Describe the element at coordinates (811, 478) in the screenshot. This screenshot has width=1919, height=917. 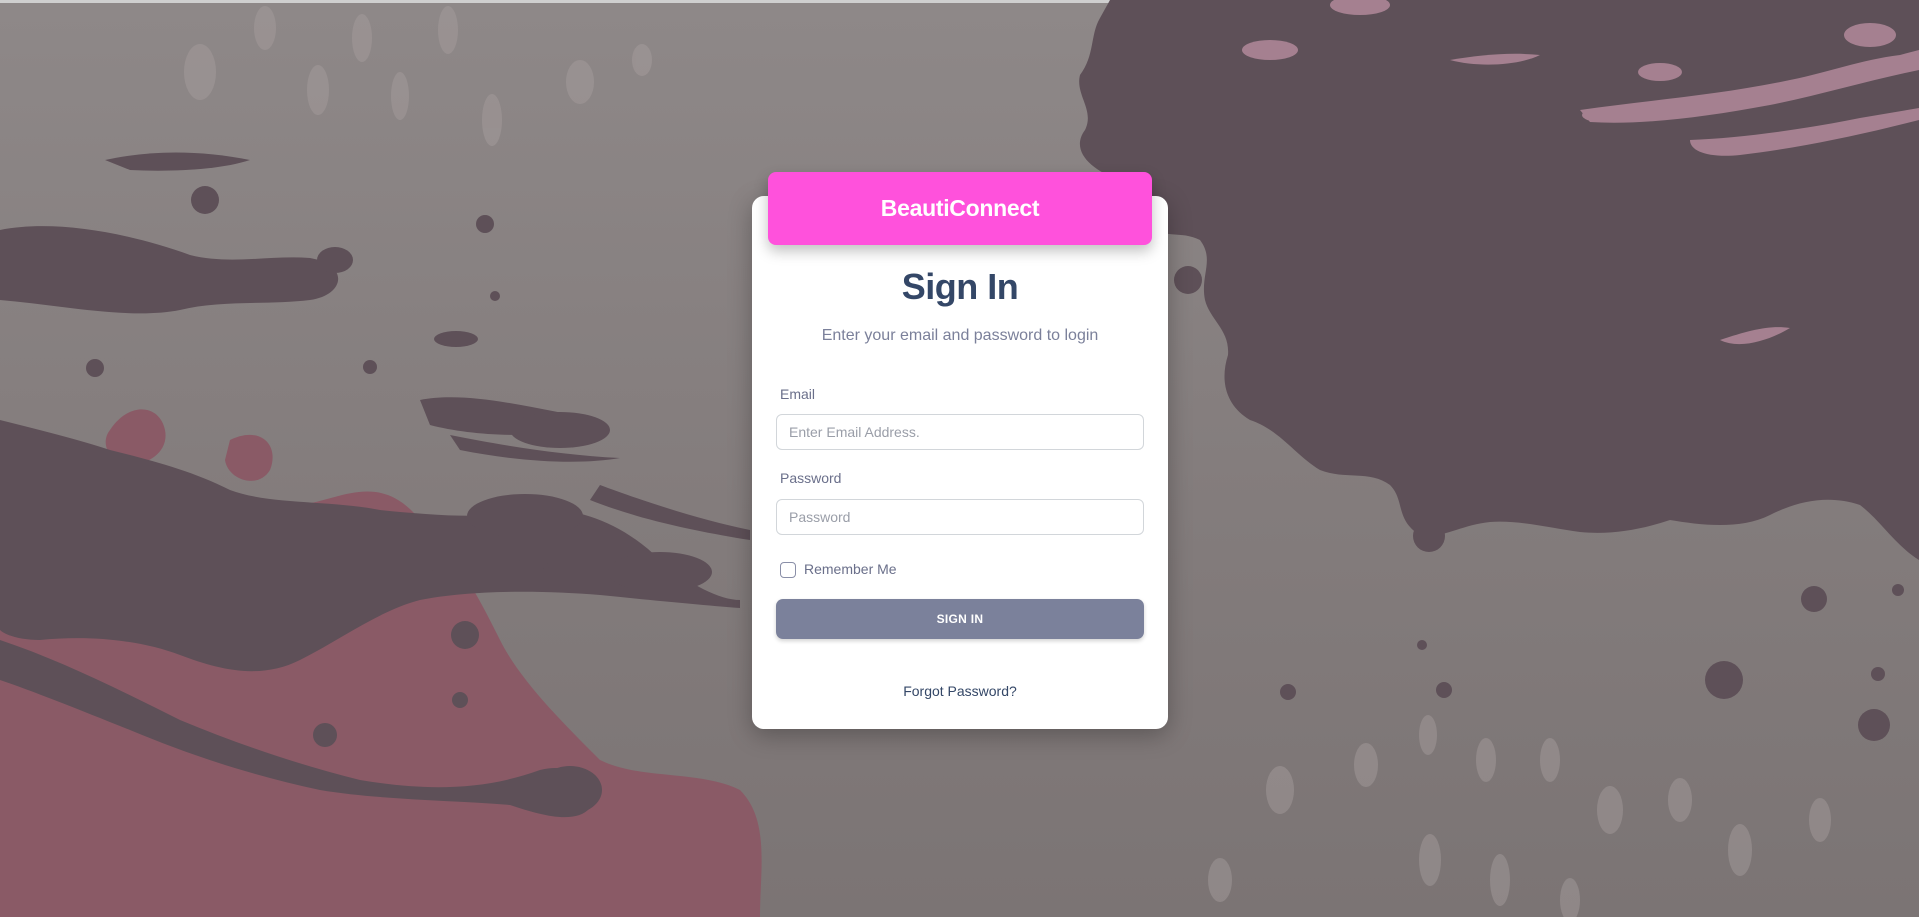
I see `password-label: Password` at that location.